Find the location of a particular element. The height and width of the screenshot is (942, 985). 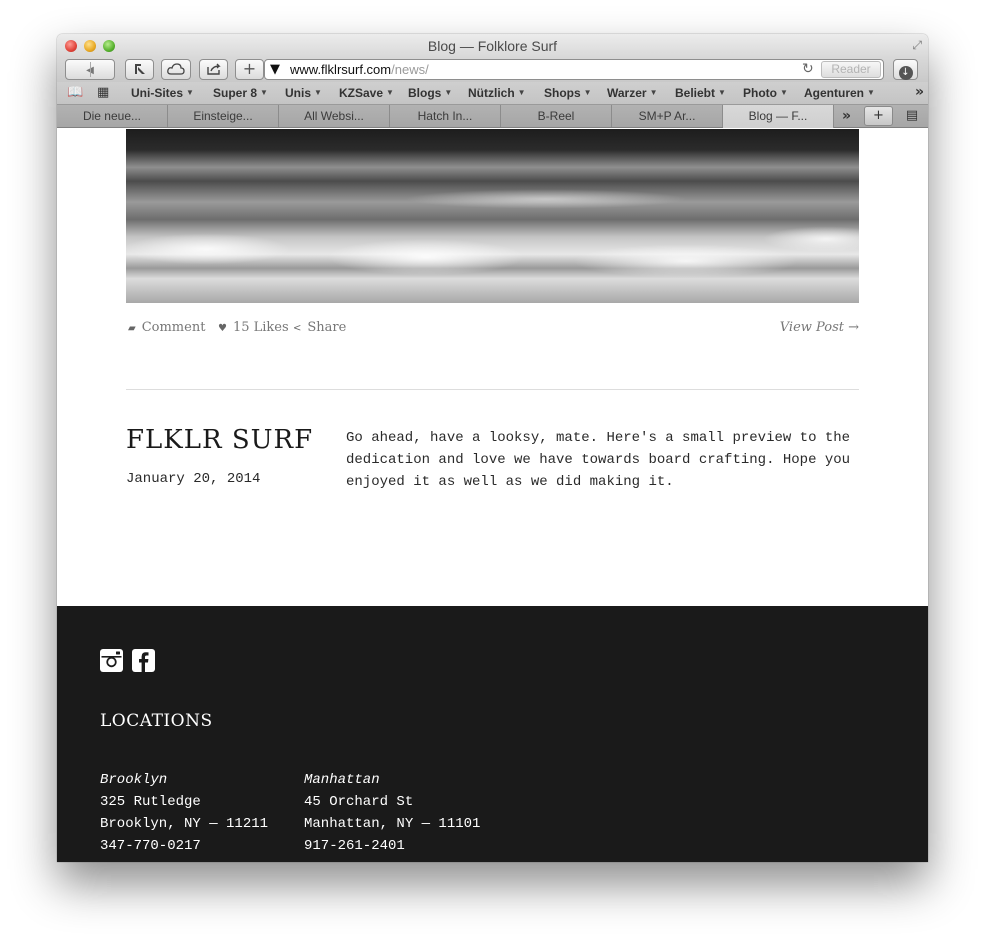

location-phone: 917-261-2401 is located at coordinates (392, 846).